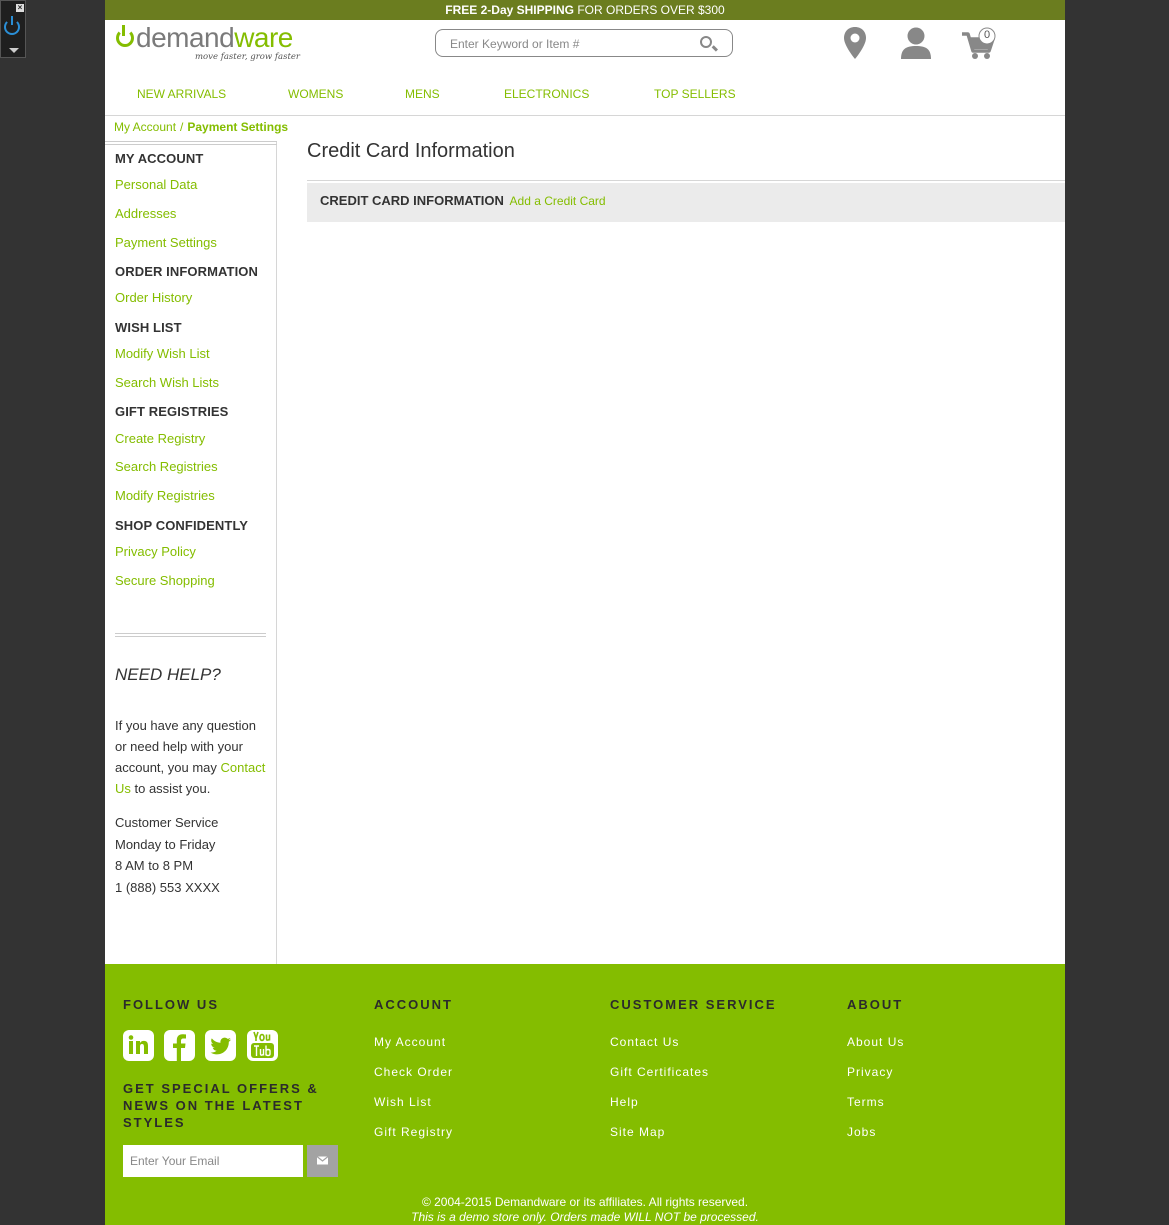 This screenshot has height=1225, width=1169. I want to click on logo-word-a: demand, so click(185, 37).